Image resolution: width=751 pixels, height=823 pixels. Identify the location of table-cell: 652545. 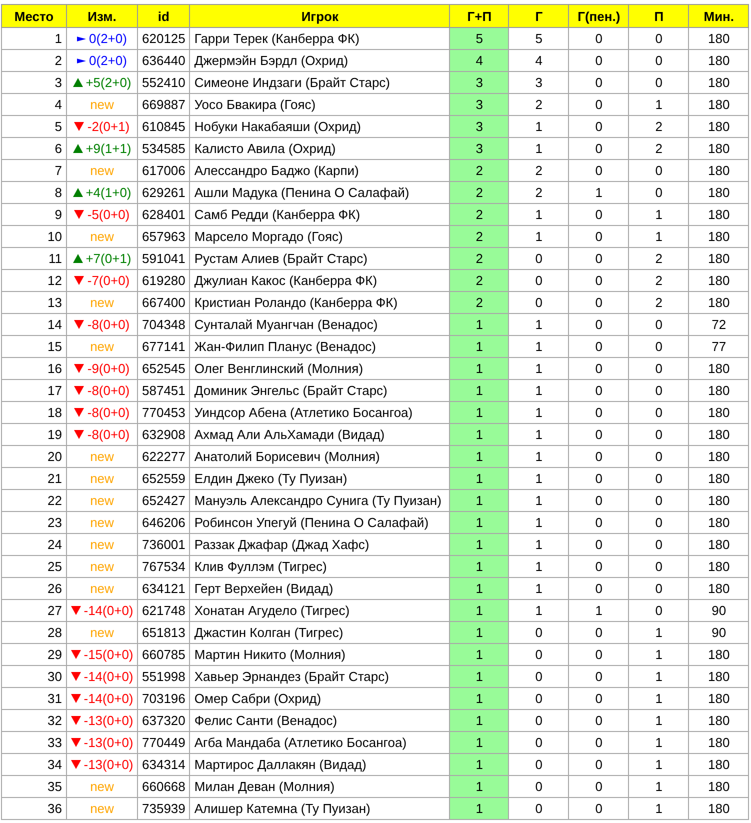
(164, 369).